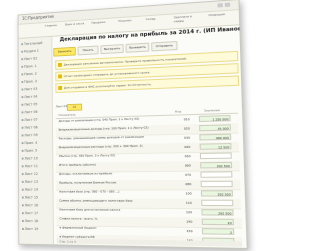 This screenshot has height=251, width=320. I want to click on row-code: 030, so click(187, 137).